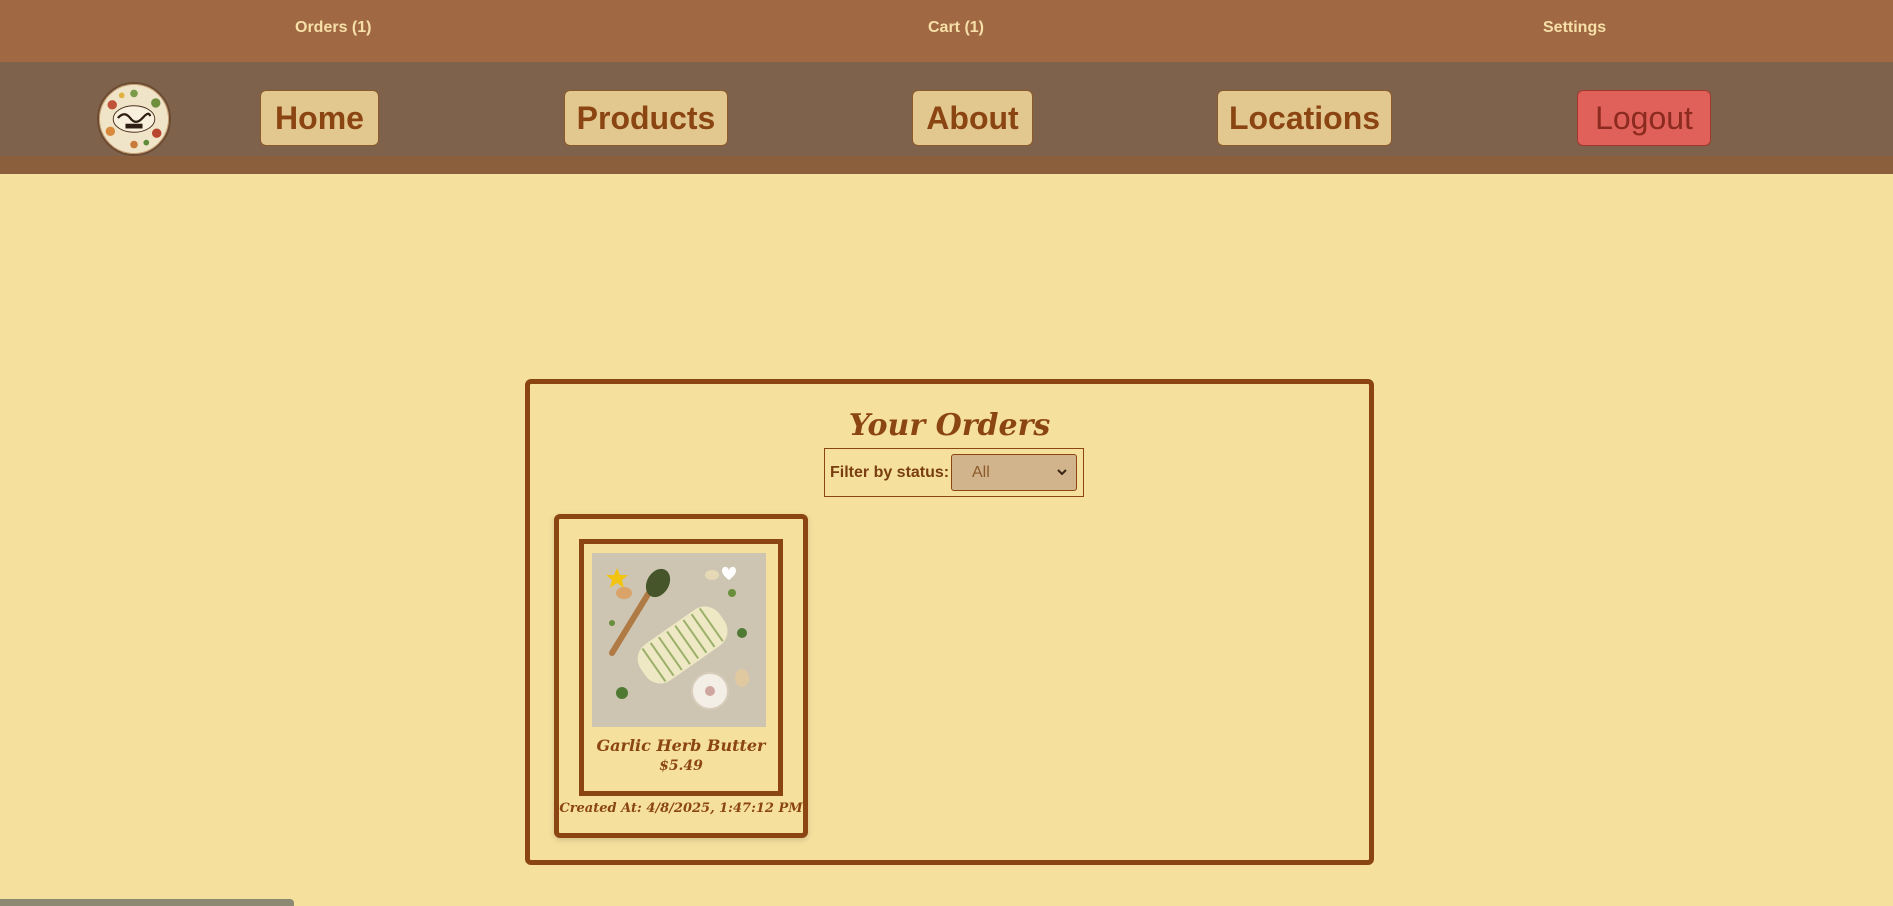  I want to click on product-card: Garlic Herb Butter $5.49, so click(681, 667).